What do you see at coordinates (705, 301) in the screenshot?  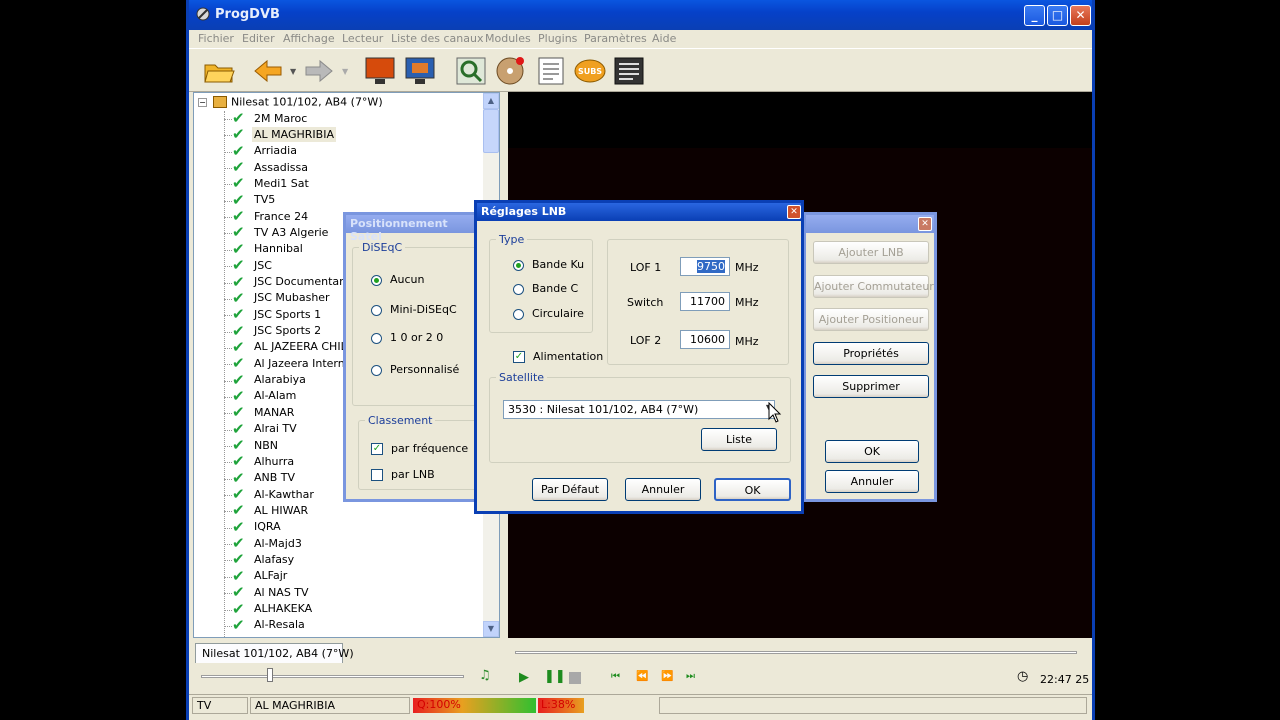 I see `switch-input: 11700` at bounding box center [705, 301].